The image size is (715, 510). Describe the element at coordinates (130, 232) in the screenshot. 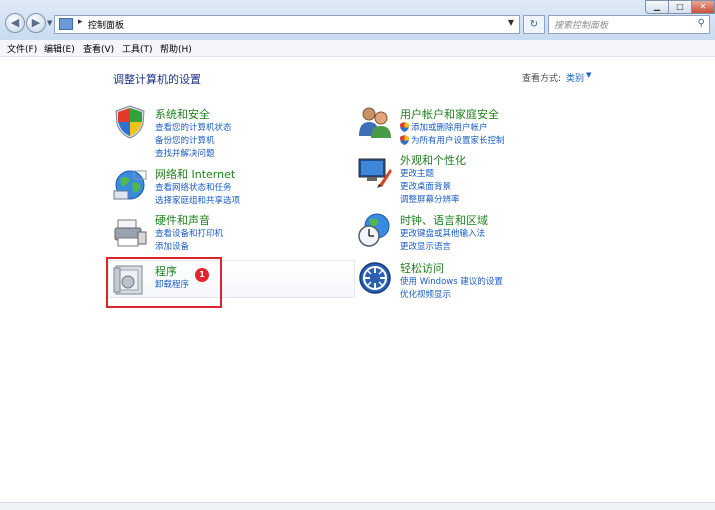

I see `printer-icon` at that location.